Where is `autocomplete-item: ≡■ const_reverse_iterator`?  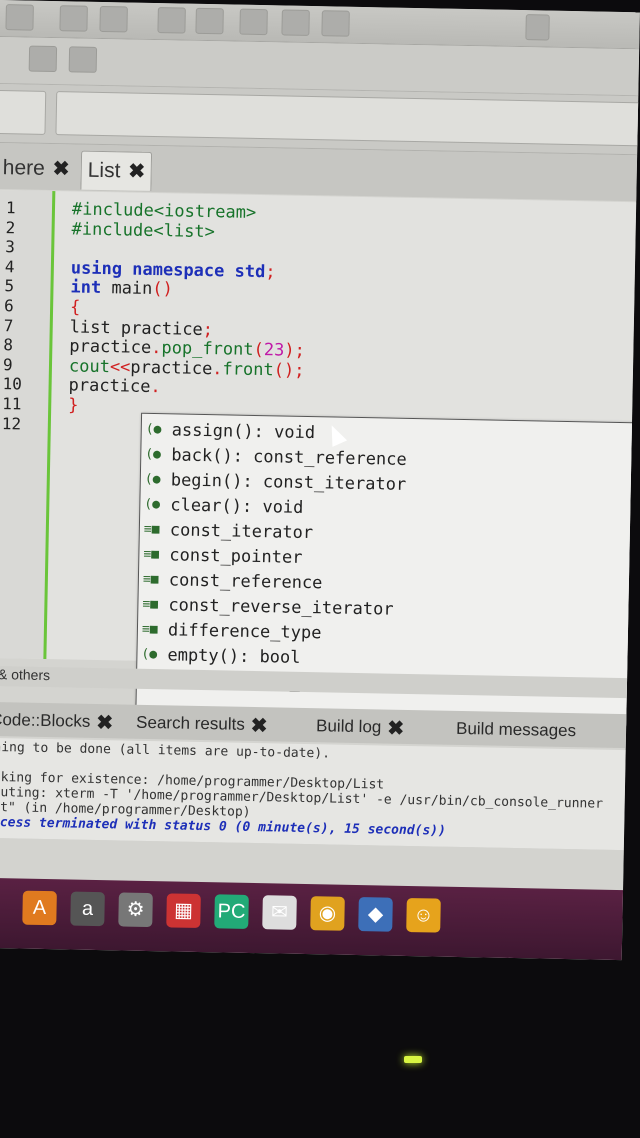 autocomplete-item: ≡■ const_reverse_iterator is located at coordinates (268, 607).